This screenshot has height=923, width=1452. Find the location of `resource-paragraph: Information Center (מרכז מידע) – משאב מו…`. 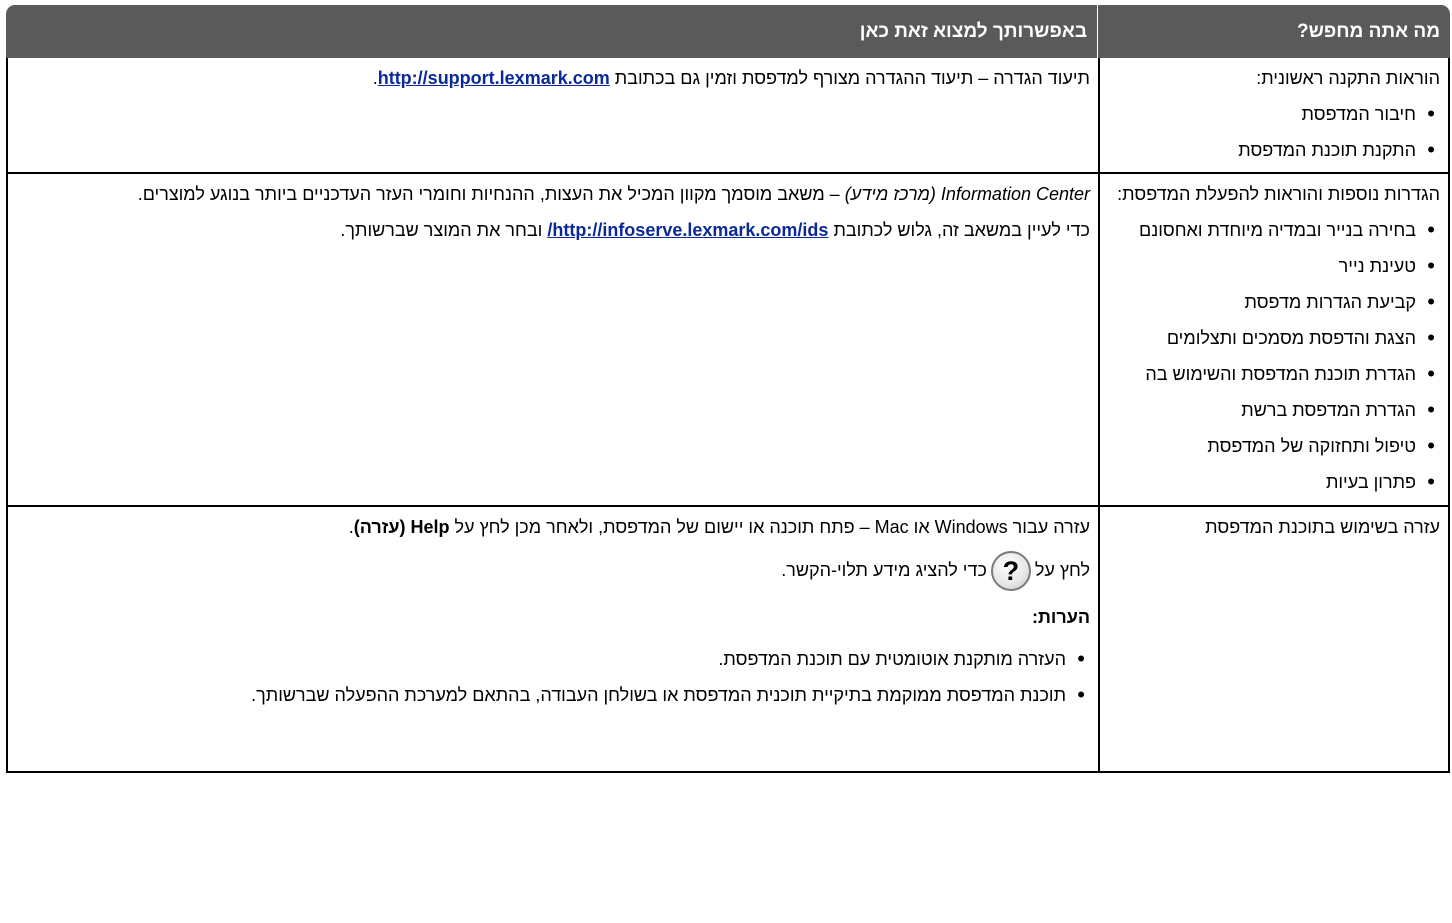

resource-paragraph: Information Center (מרכז מידע) – משאב מו… is located at coordinates (553, 194).